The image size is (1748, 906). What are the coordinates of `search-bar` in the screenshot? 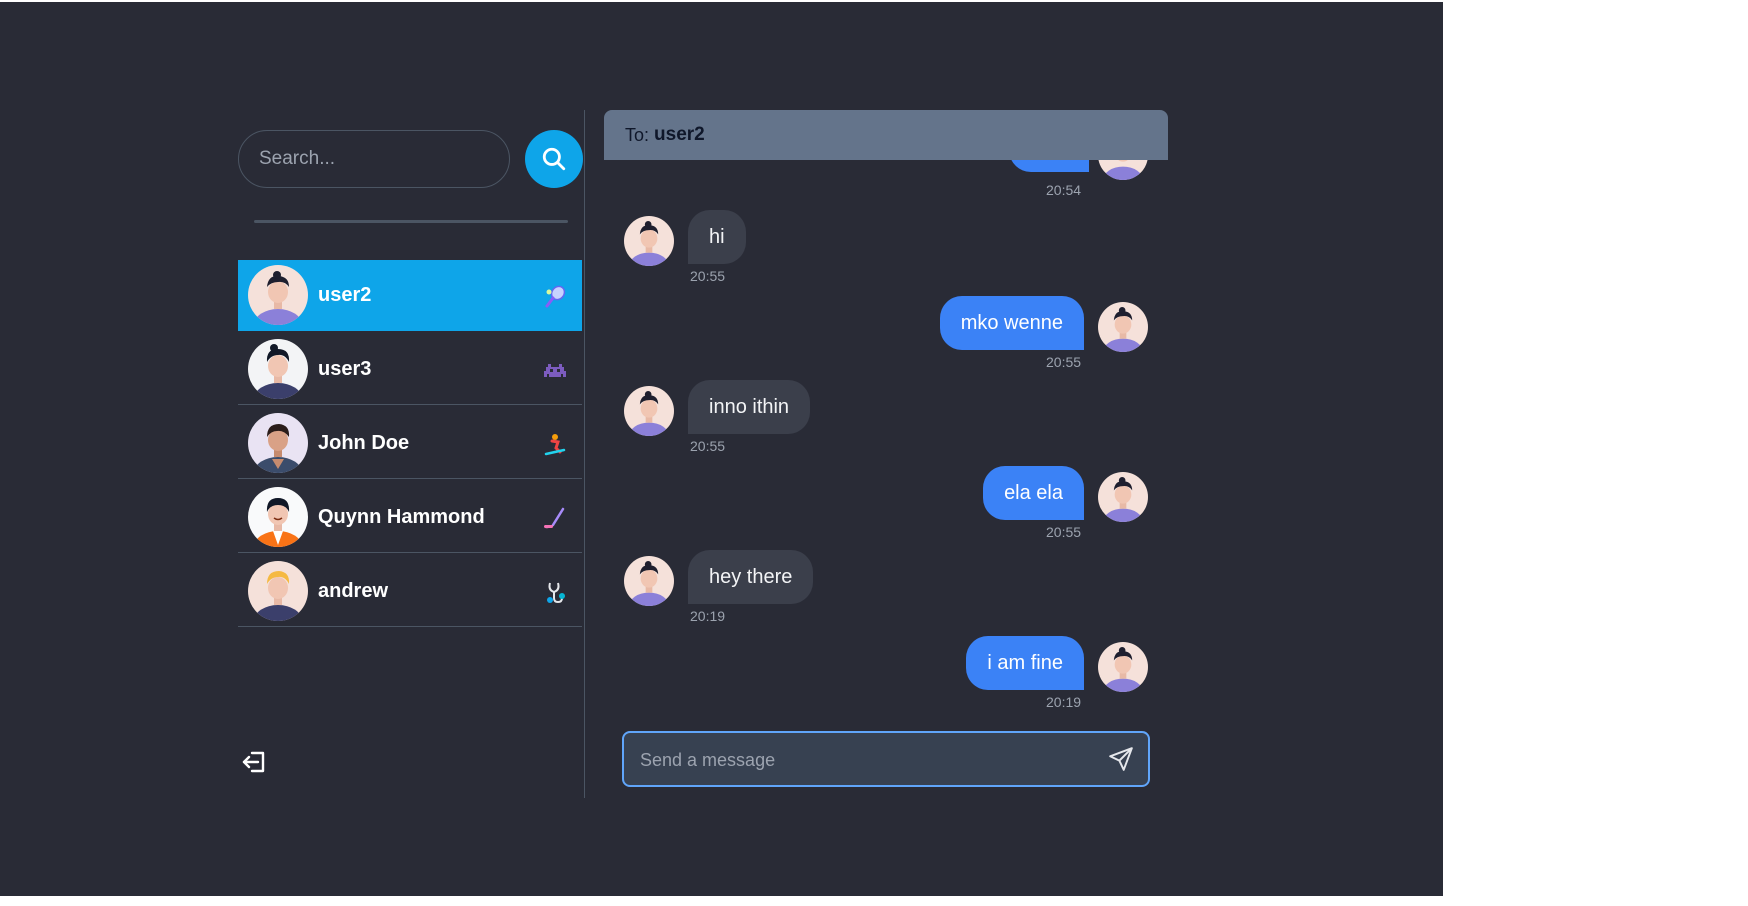 It's located at (411, 160).